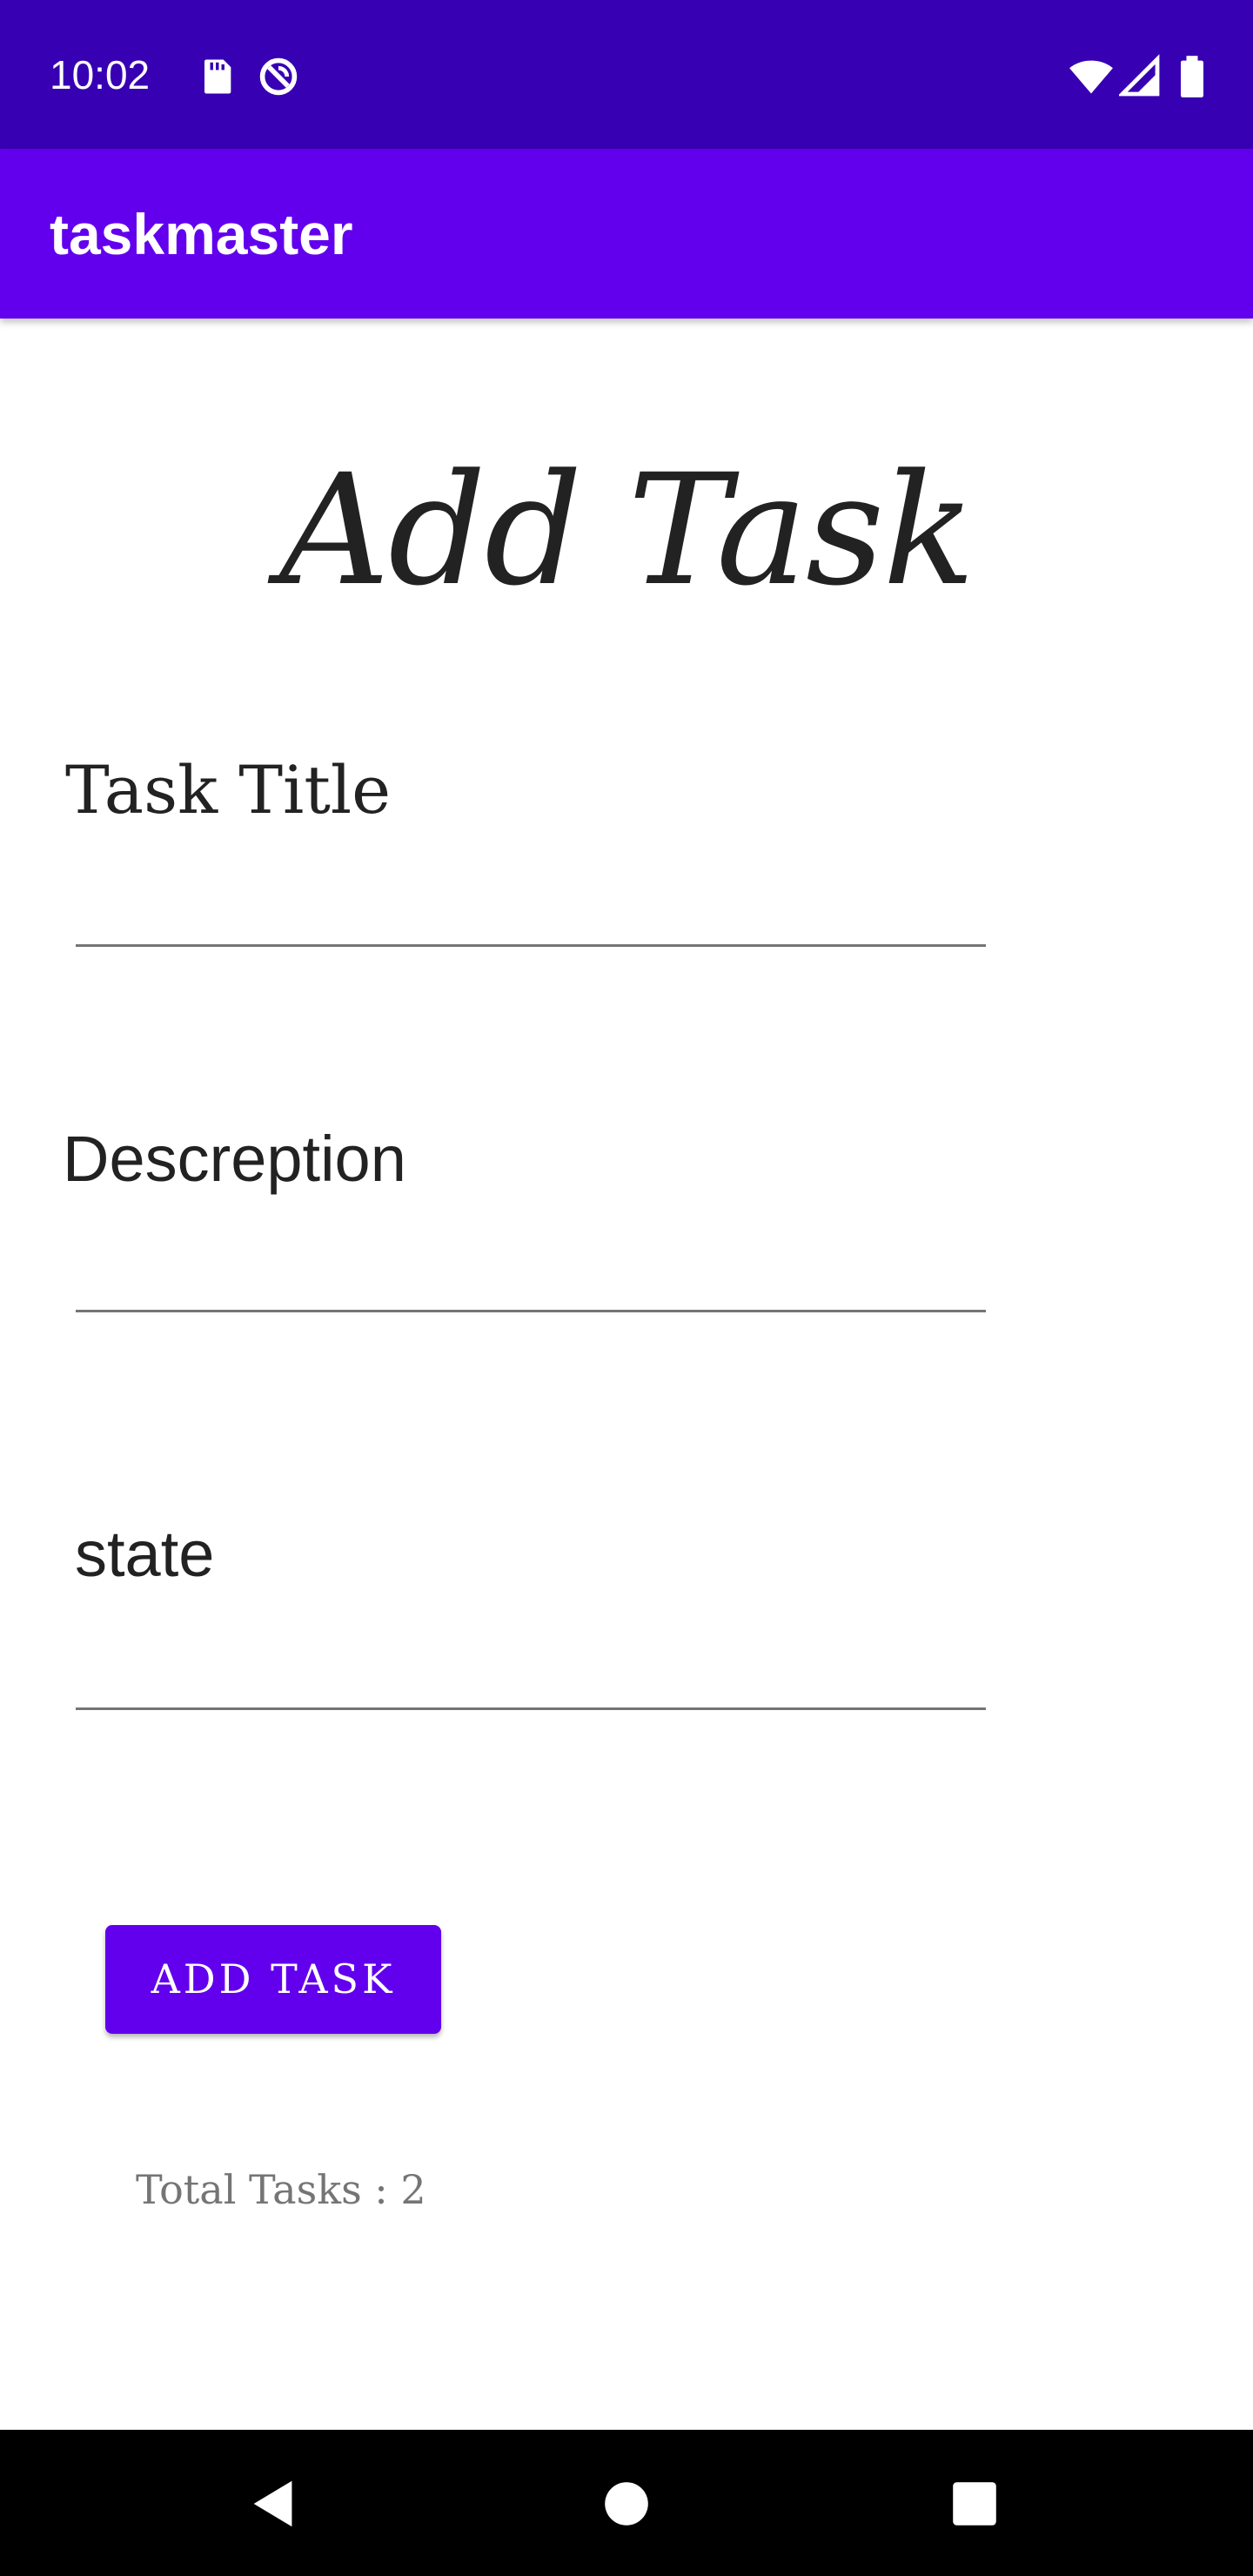 The image size is (1253, 2576). I want to click on battery-icon, so click(1192, 77).